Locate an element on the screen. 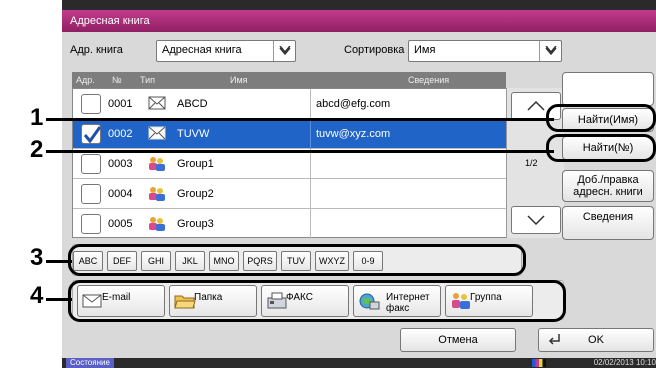 The height and width of the screenshot is (368, 656). callout-4: 4 is located at coordinates (37, 295).